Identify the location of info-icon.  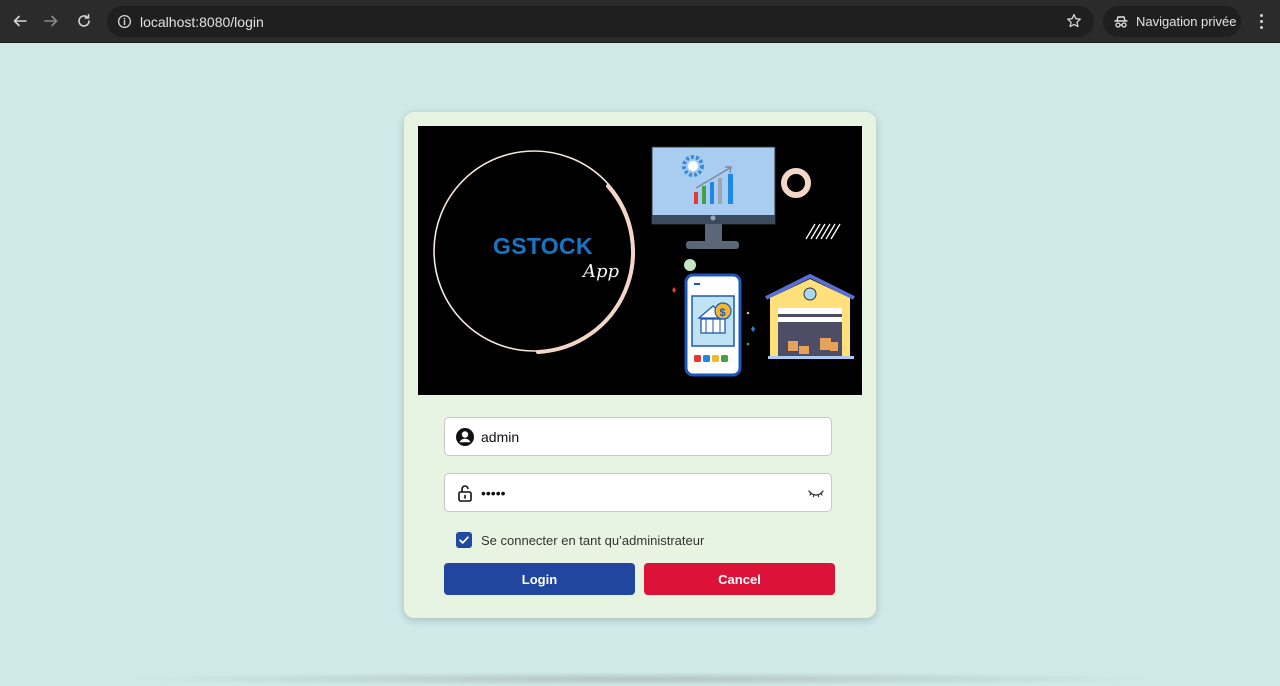
(124, 21).